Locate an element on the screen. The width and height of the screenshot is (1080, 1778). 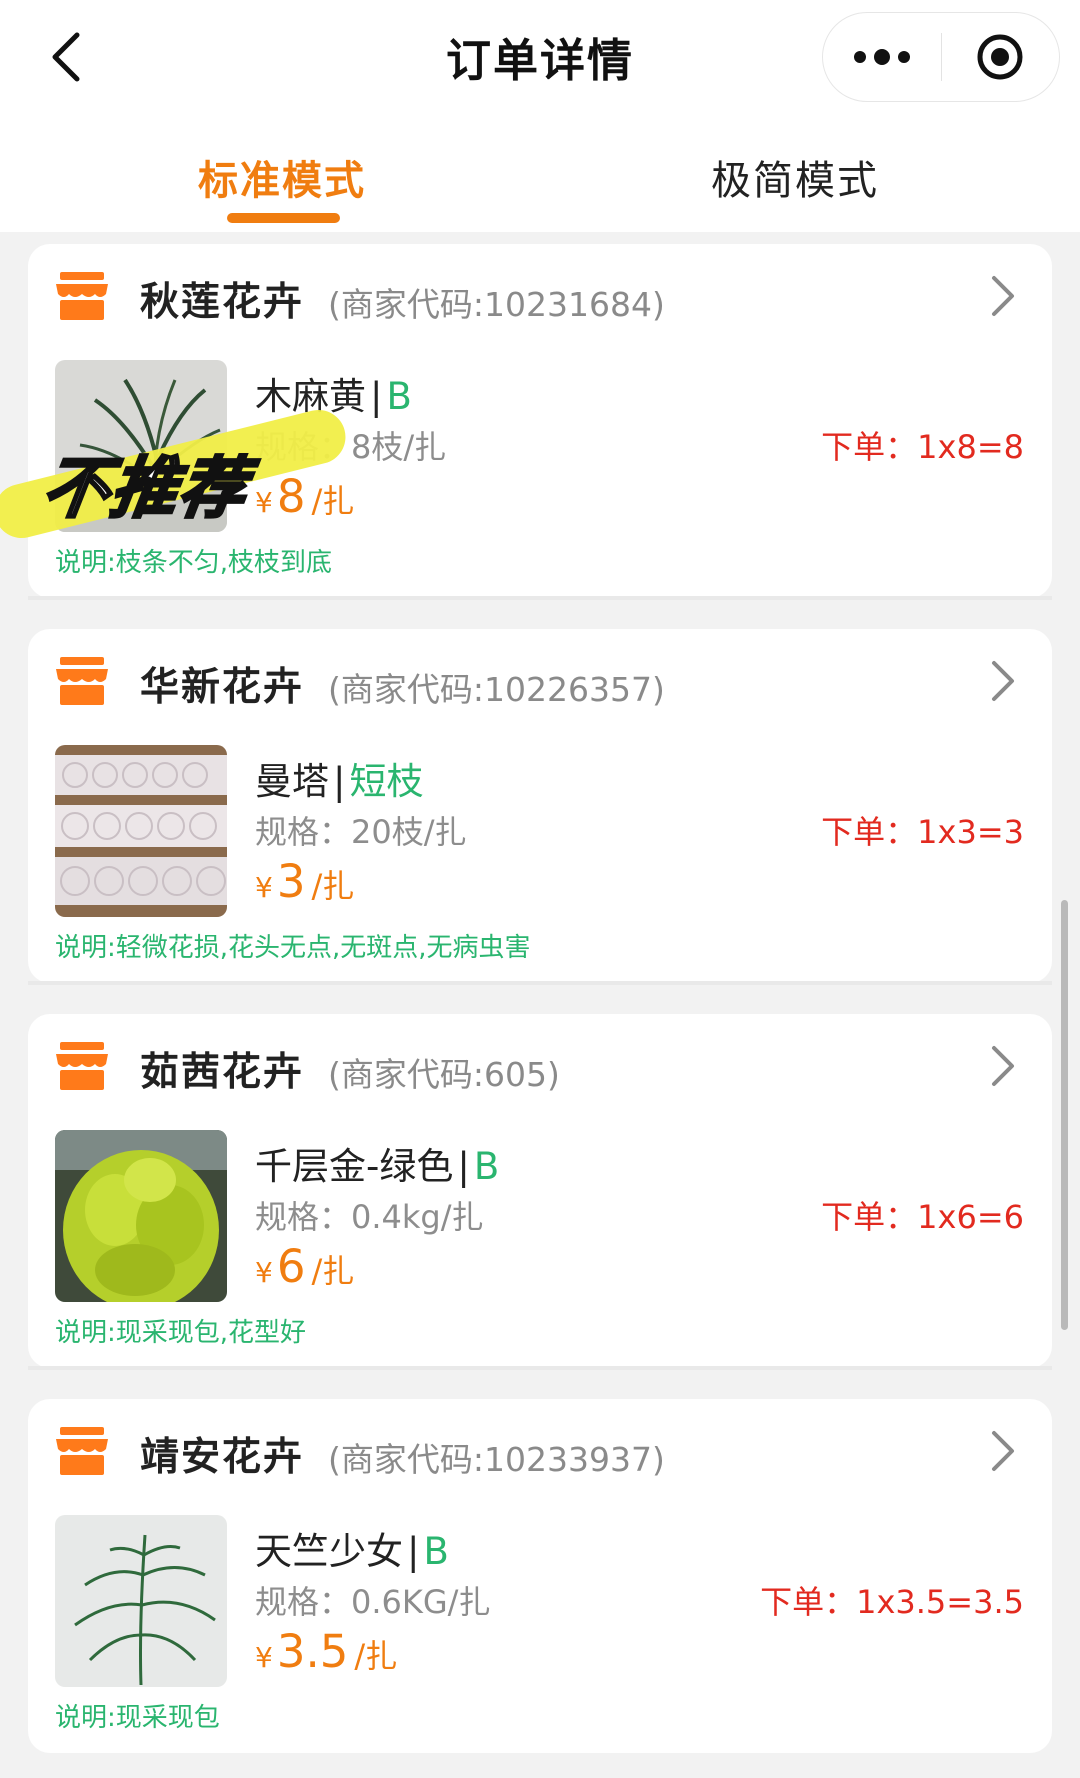
store-header: 靖安花卉 (商家代码:10233937) is located at coordinates (540, 1449).